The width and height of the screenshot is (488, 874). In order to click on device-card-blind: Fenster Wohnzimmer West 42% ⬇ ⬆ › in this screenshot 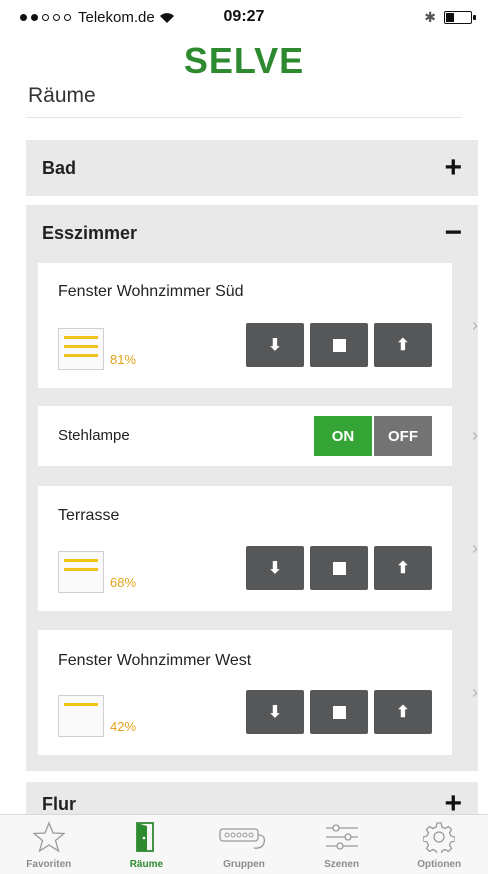, I will do `click(258, 692)`.